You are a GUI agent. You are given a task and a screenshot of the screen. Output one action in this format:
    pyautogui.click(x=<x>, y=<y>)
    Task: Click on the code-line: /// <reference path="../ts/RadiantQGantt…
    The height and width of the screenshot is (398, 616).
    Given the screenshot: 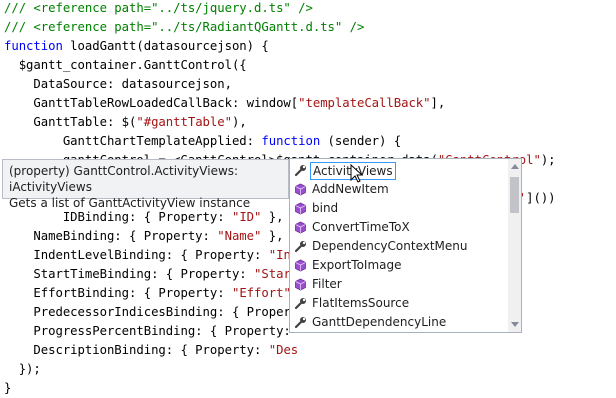 What is the action you would take?
    pyautogui.click(x=184, y=27)
    